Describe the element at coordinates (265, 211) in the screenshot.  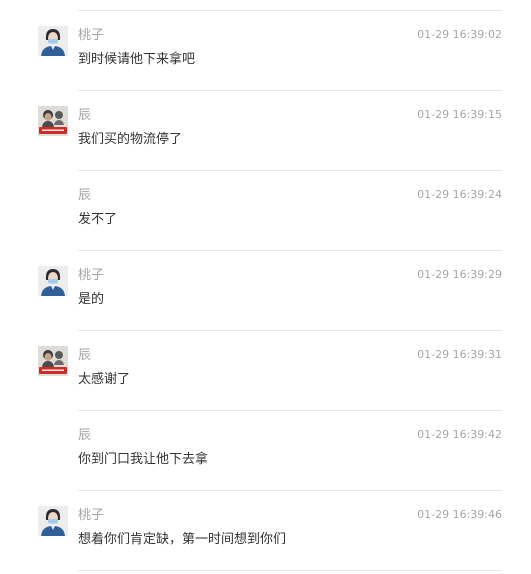
I see `message-item: 辰 01-29 16:39:24 发不了` at that location.